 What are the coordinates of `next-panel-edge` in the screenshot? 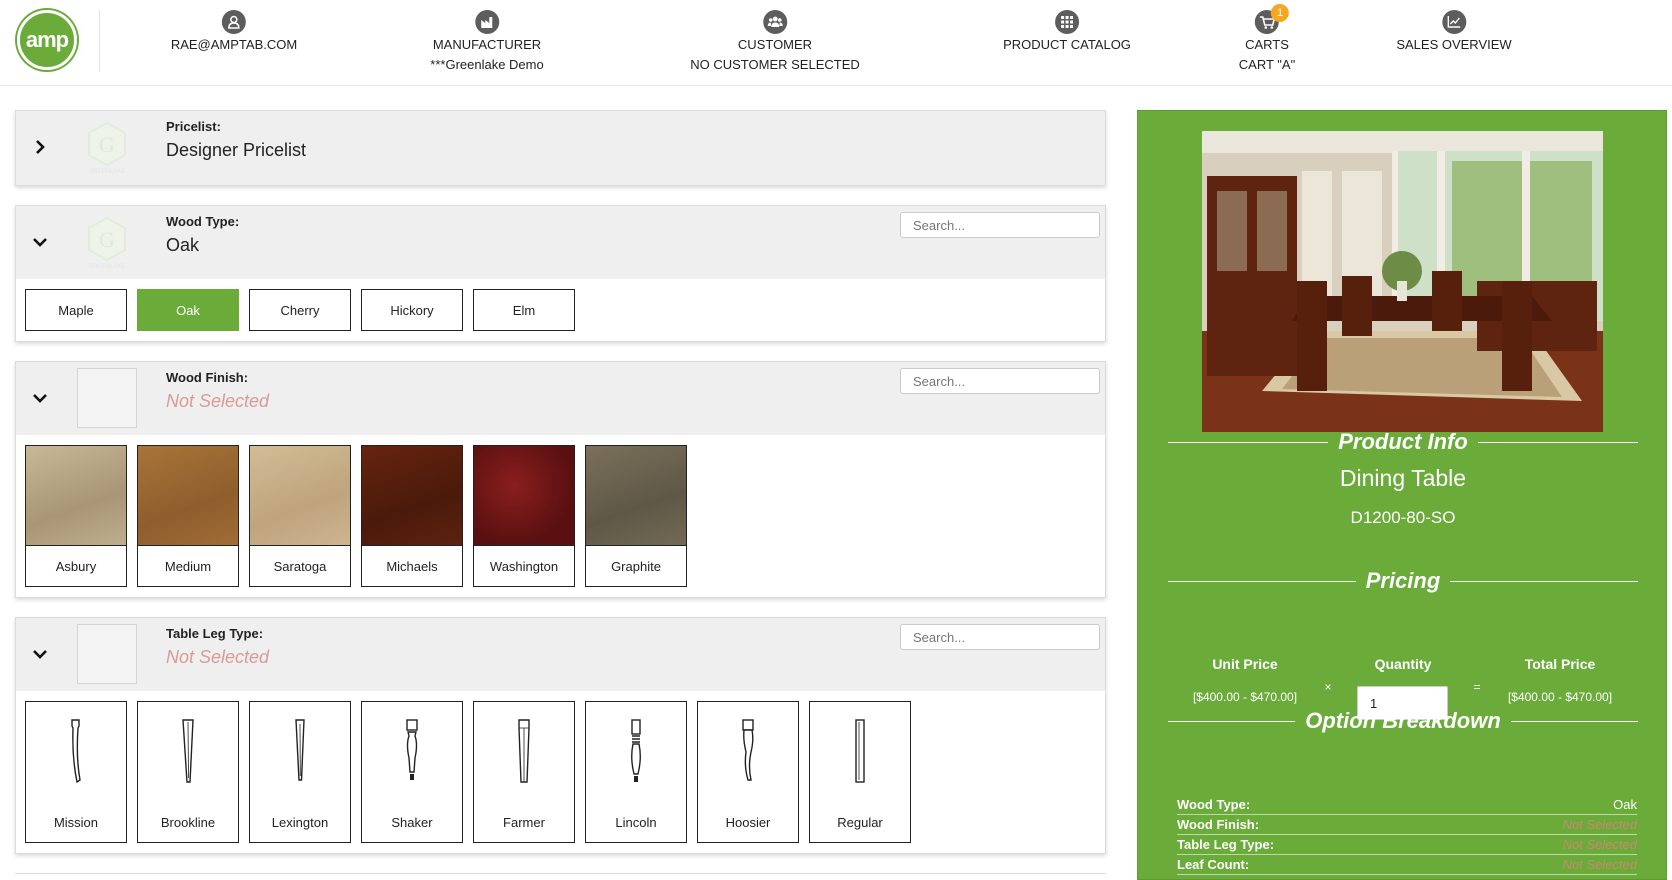 It's located at (560, 875).